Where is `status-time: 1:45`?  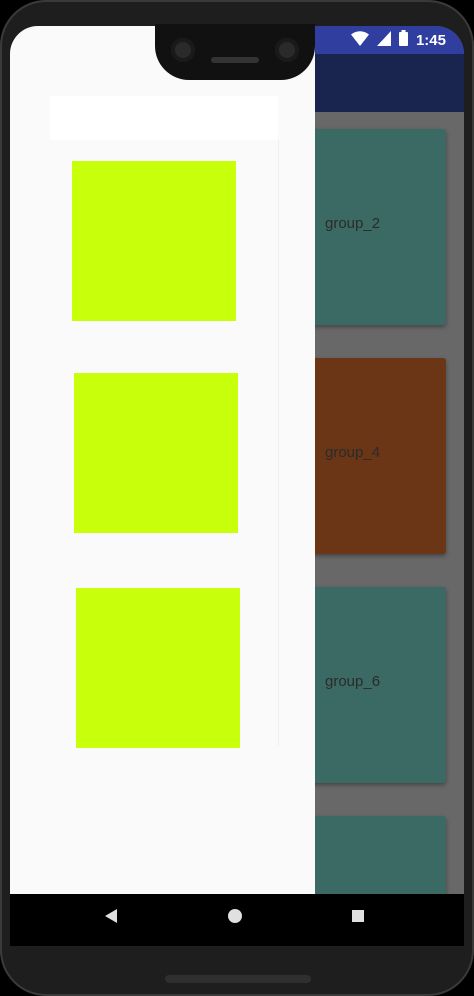
status-time: 1:45 is located at coordinates (430, 40).